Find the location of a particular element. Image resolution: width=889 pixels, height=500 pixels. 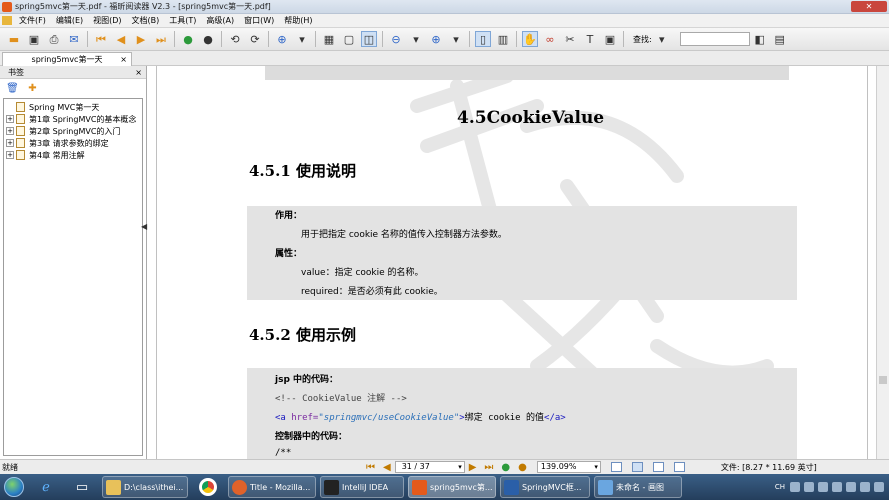

first-page-icon: ⏮ is located at coordinates (101, 39).